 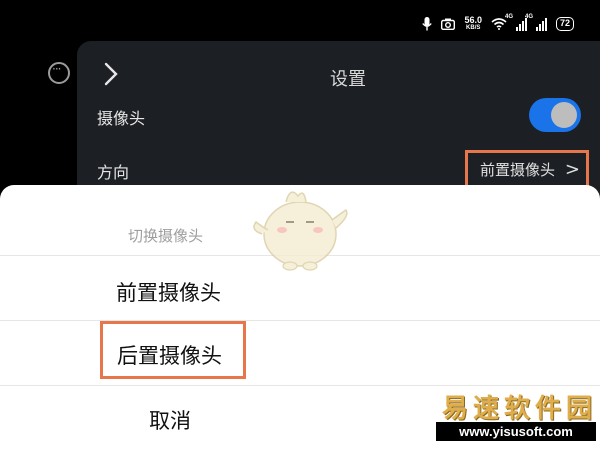 What do you see at coordinates (169, 355) in the screenshot?
I see `option-rear-camera: 后置摄像头` at bounding box center [169, 355].